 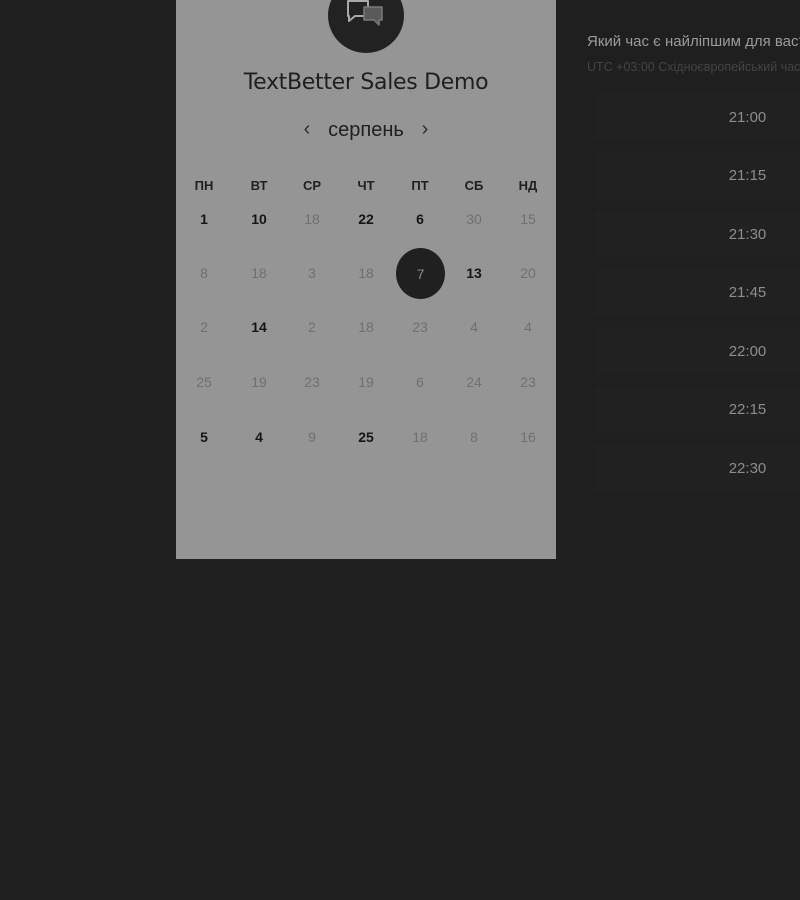 What do you see at coordinates (474, 382) in the screenshot?
I see `calendar-day: 24` at bounding box center [474, 382].